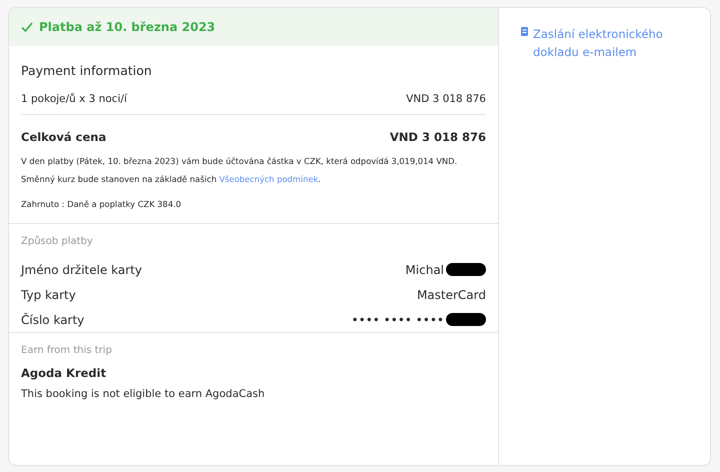  What do you see at coordinates (67, 350) in the screenshot?
I see `section-title: Earn from this trip` at bounding box center [67, 350].